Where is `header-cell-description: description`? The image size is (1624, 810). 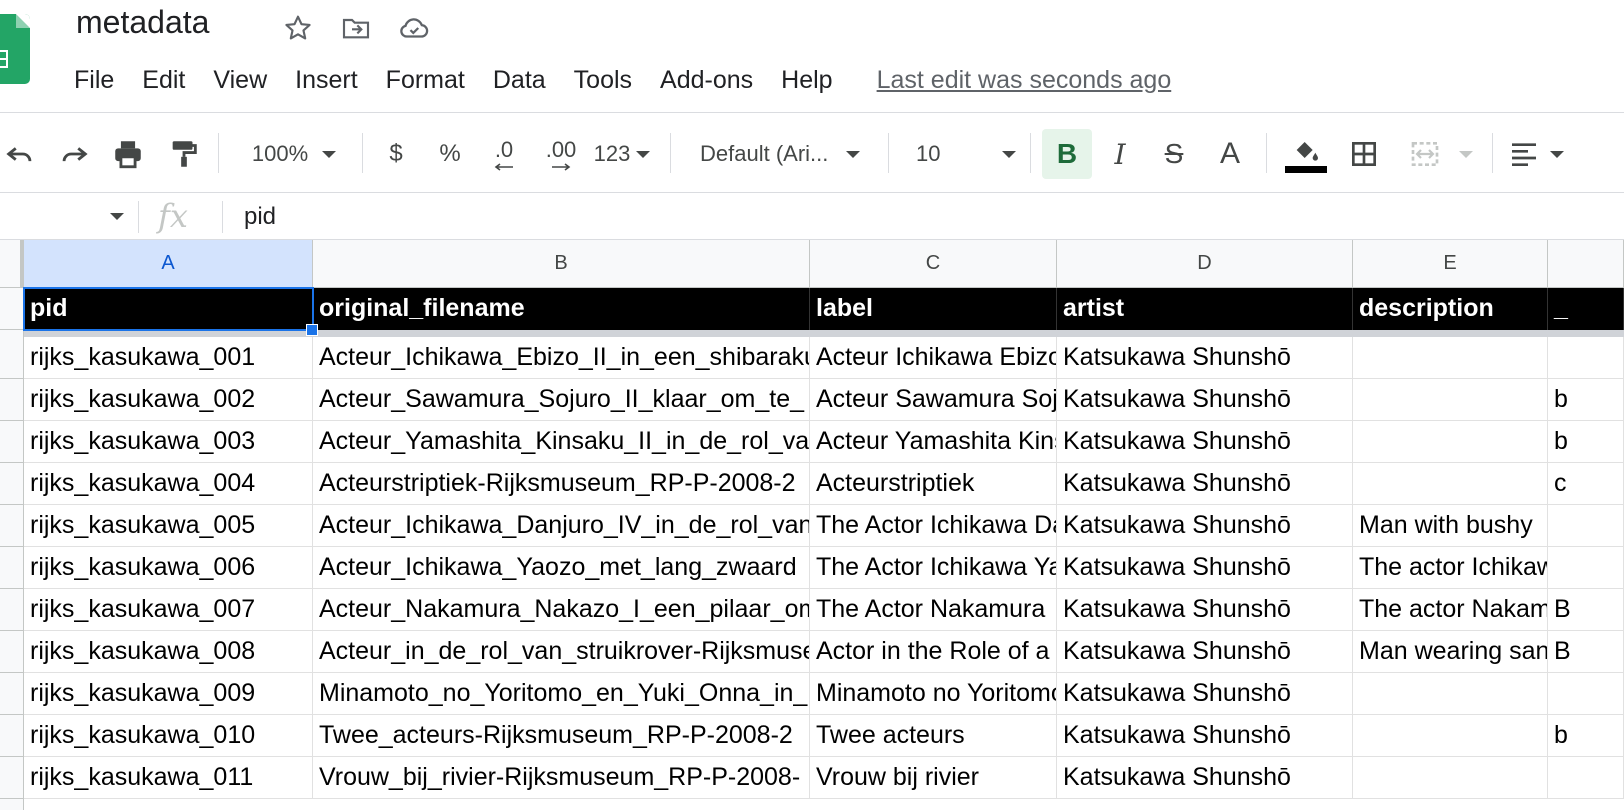
header-cell-description: description is located at coordinates (1450, 309).